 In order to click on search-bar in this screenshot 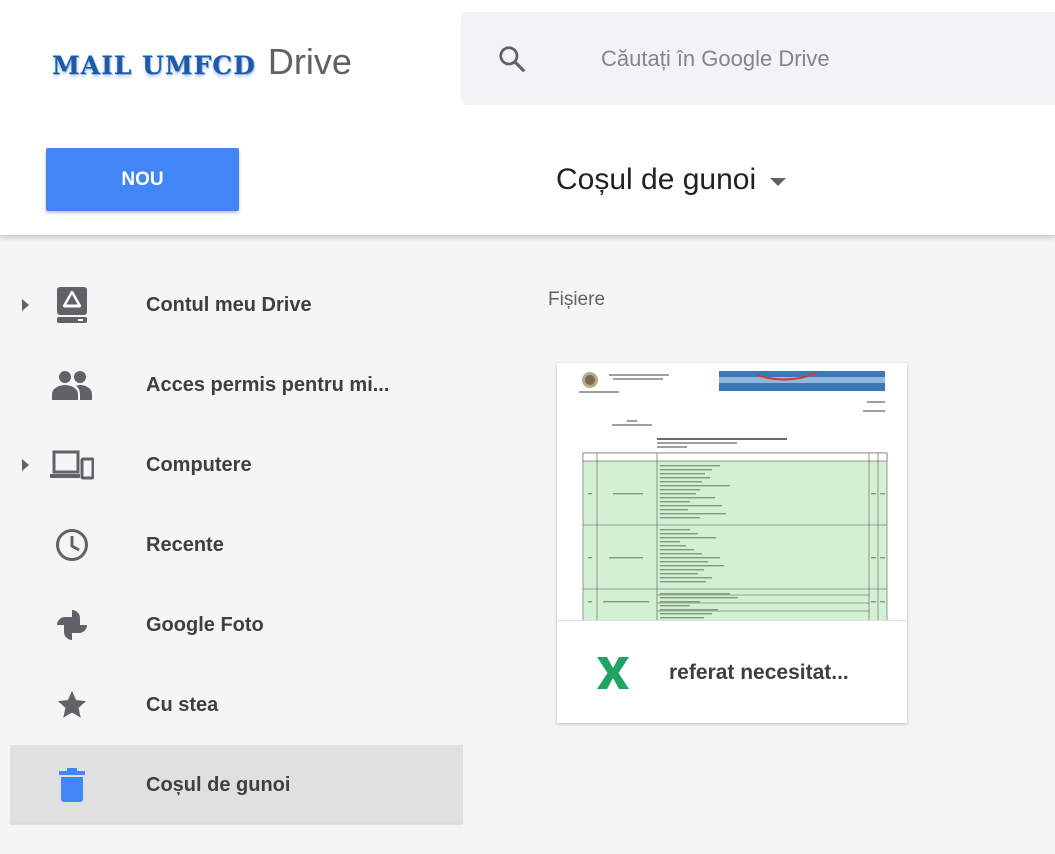, I will do `click(758, 58)`.